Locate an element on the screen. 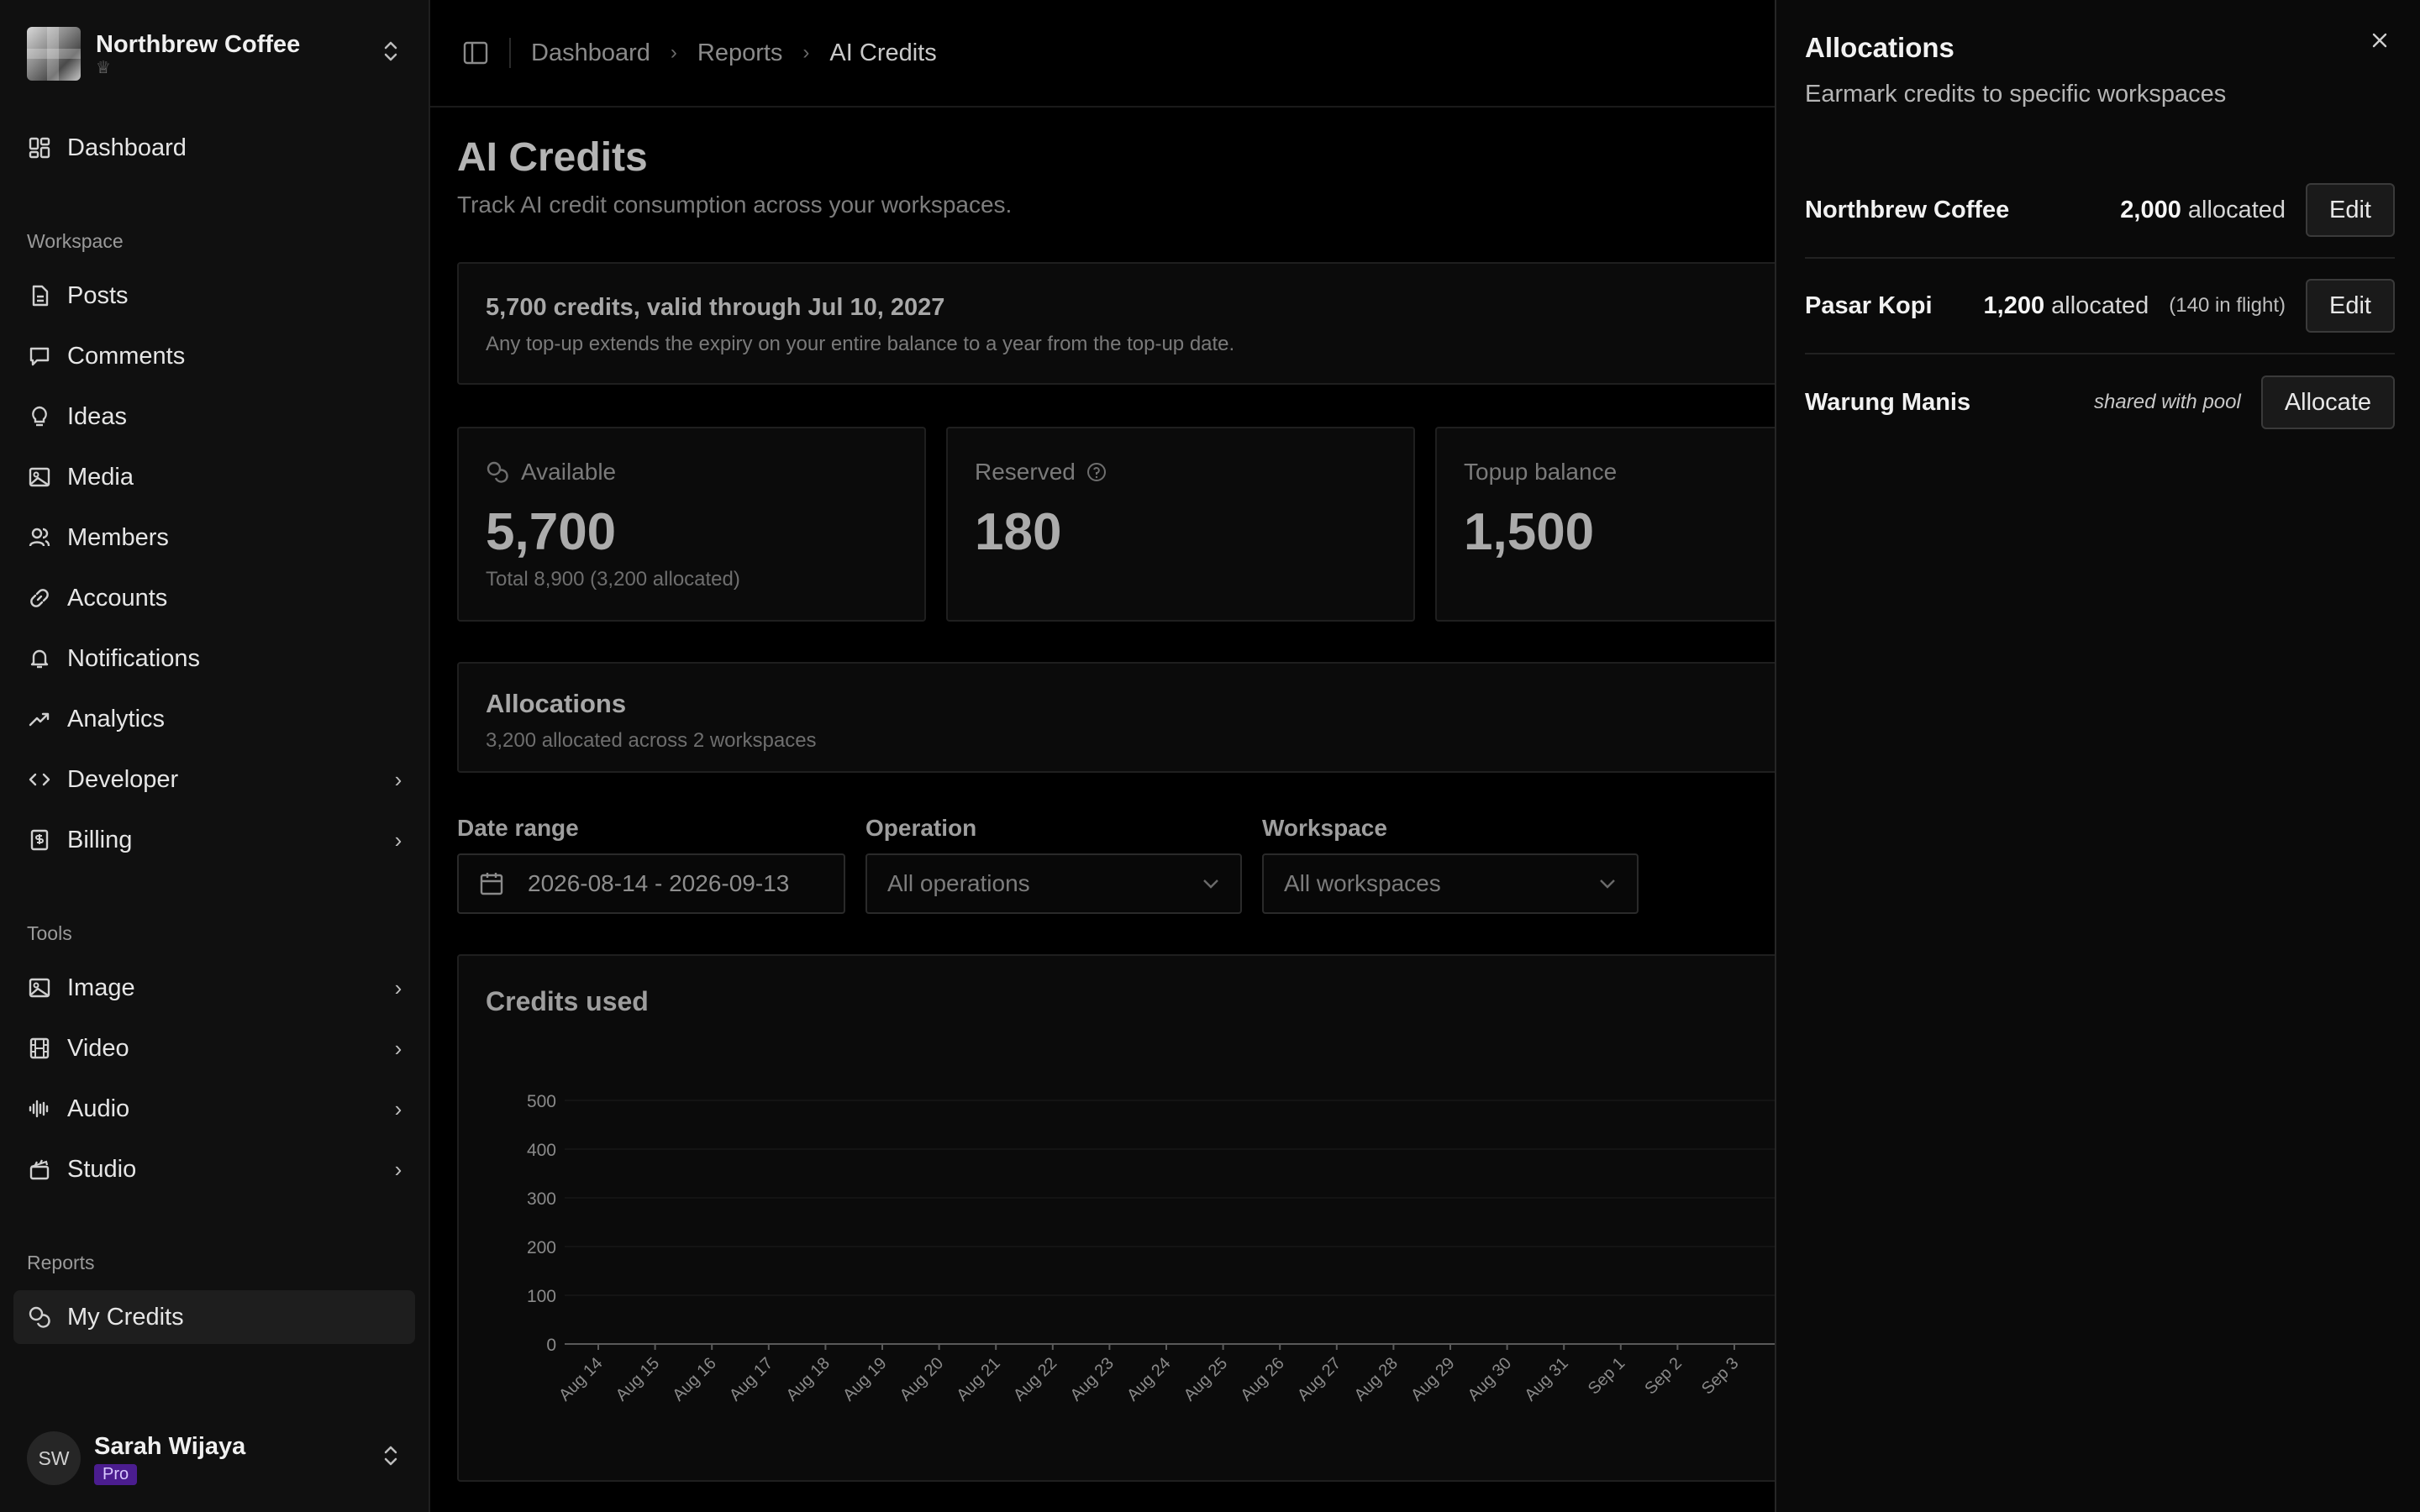 This screenshot has width=2420, height=1512. divider is located at coordinates (510, 53).